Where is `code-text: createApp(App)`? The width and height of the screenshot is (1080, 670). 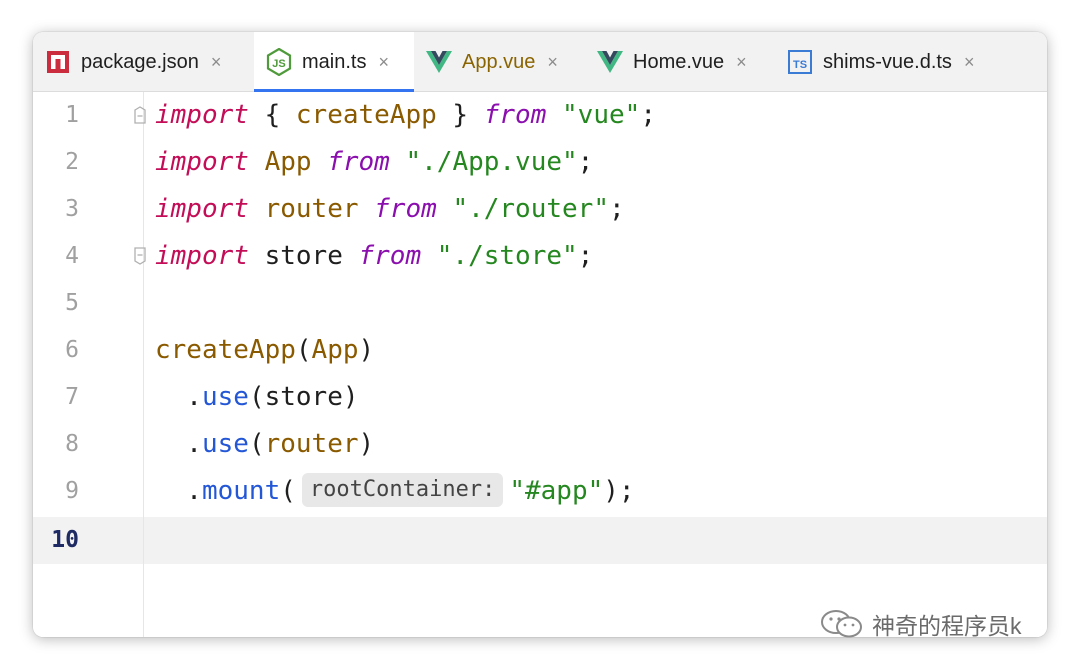
code-text: createApp(App) is located at coordinates (265, 350).